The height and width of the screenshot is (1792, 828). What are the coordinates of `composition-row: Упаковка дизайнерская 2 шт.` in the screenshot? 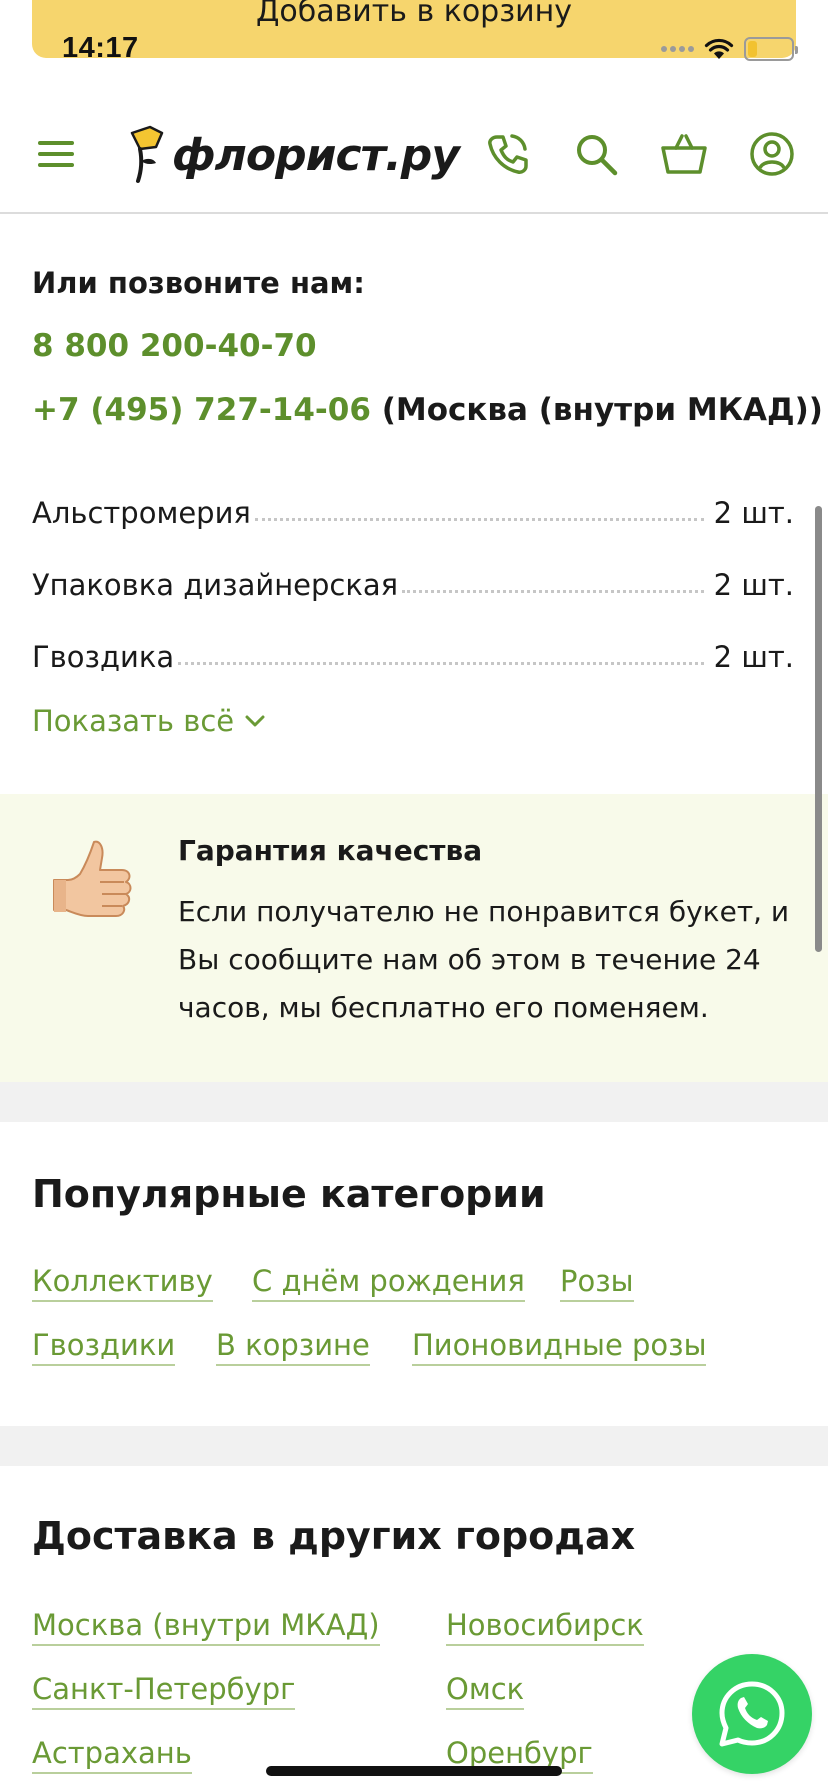 It's located at (413, 581).